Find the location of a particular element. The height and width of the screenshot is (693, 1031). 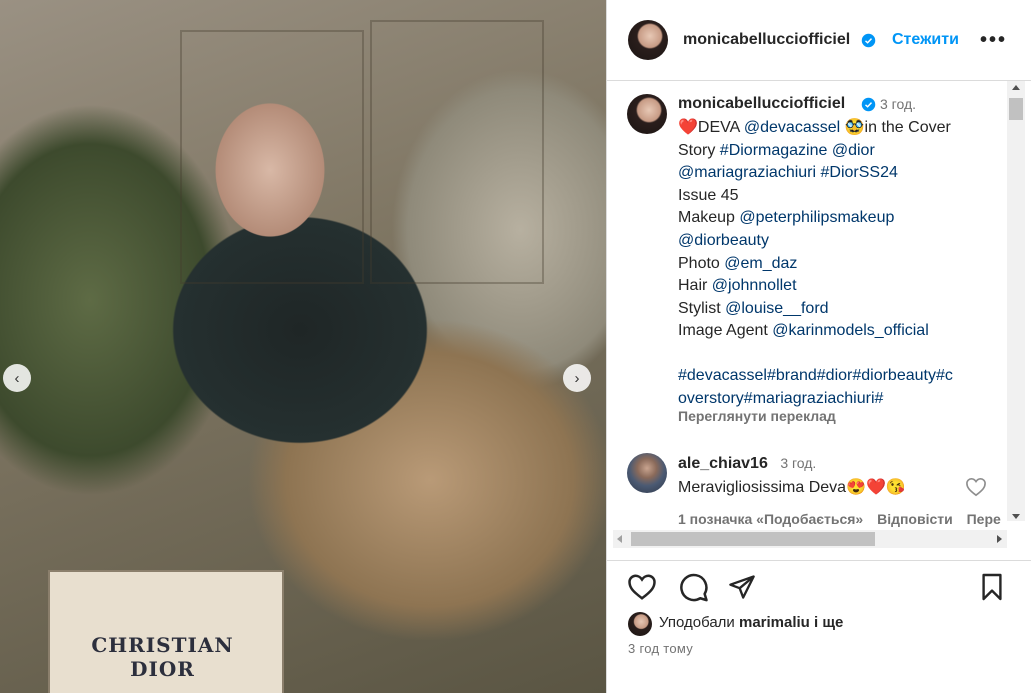

comment-text: Meravigliosissima Deva😍❤️😘 is located at coordinates (792, 487).